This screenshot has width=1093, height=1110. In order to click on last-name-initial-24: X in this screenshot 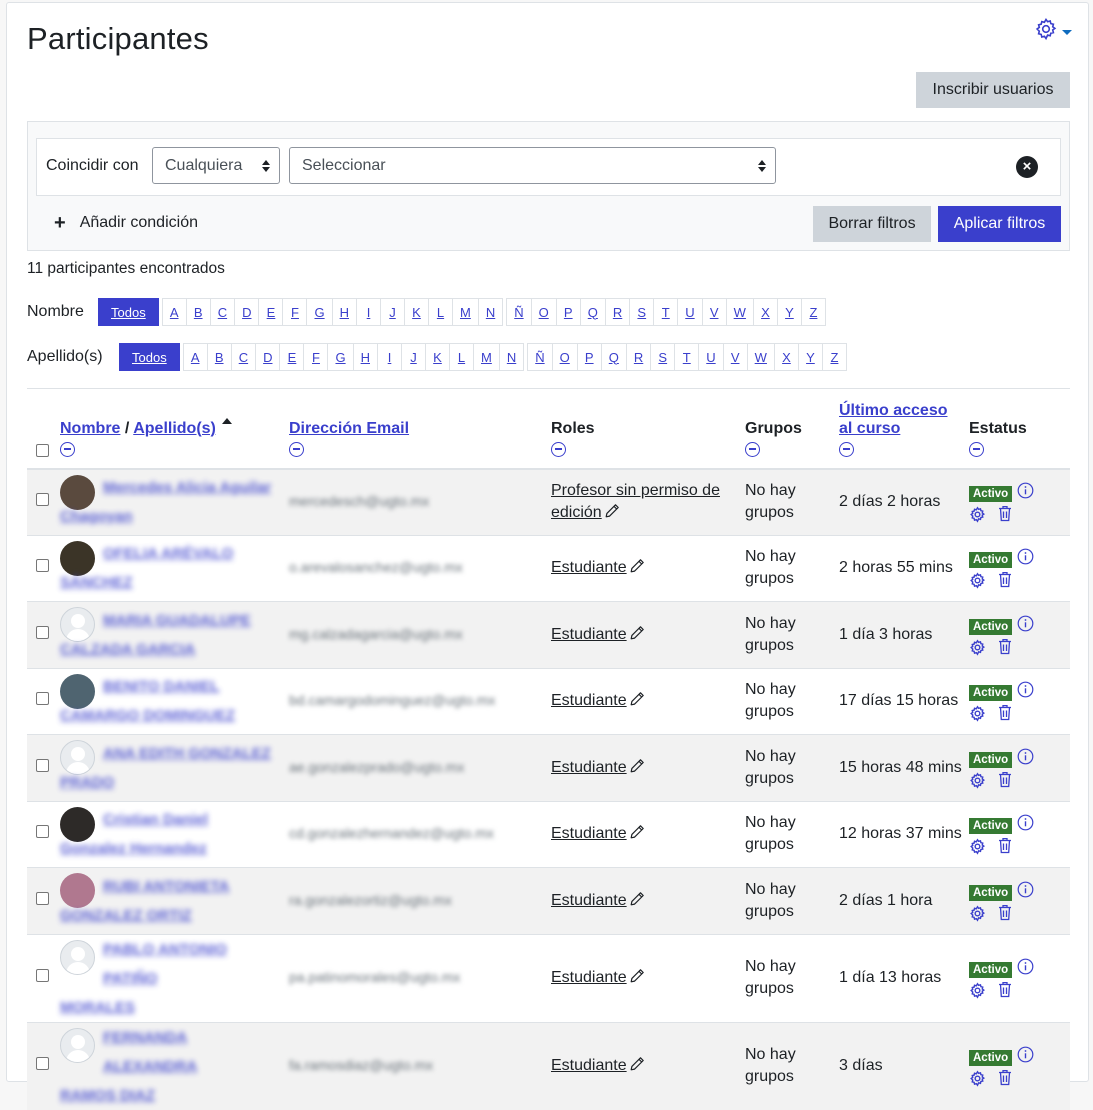, I will do `click(786, 357)`.